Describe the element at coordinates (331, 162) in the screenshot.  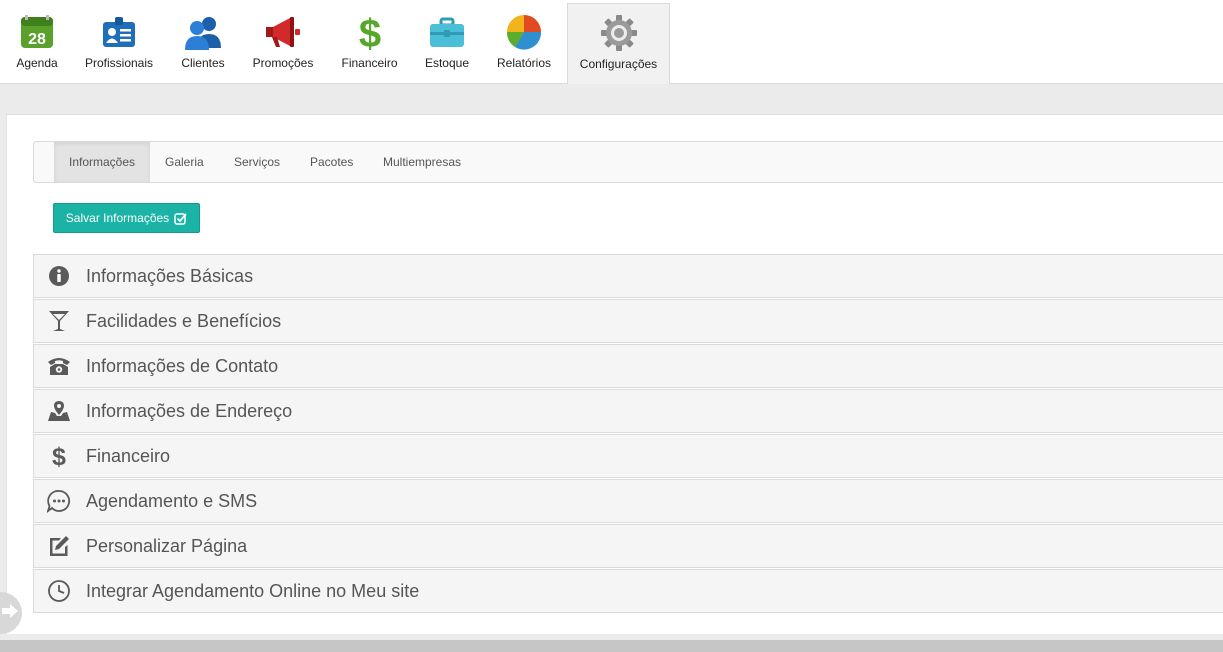
I see `tab-pacotes: Pacotes` at that location.